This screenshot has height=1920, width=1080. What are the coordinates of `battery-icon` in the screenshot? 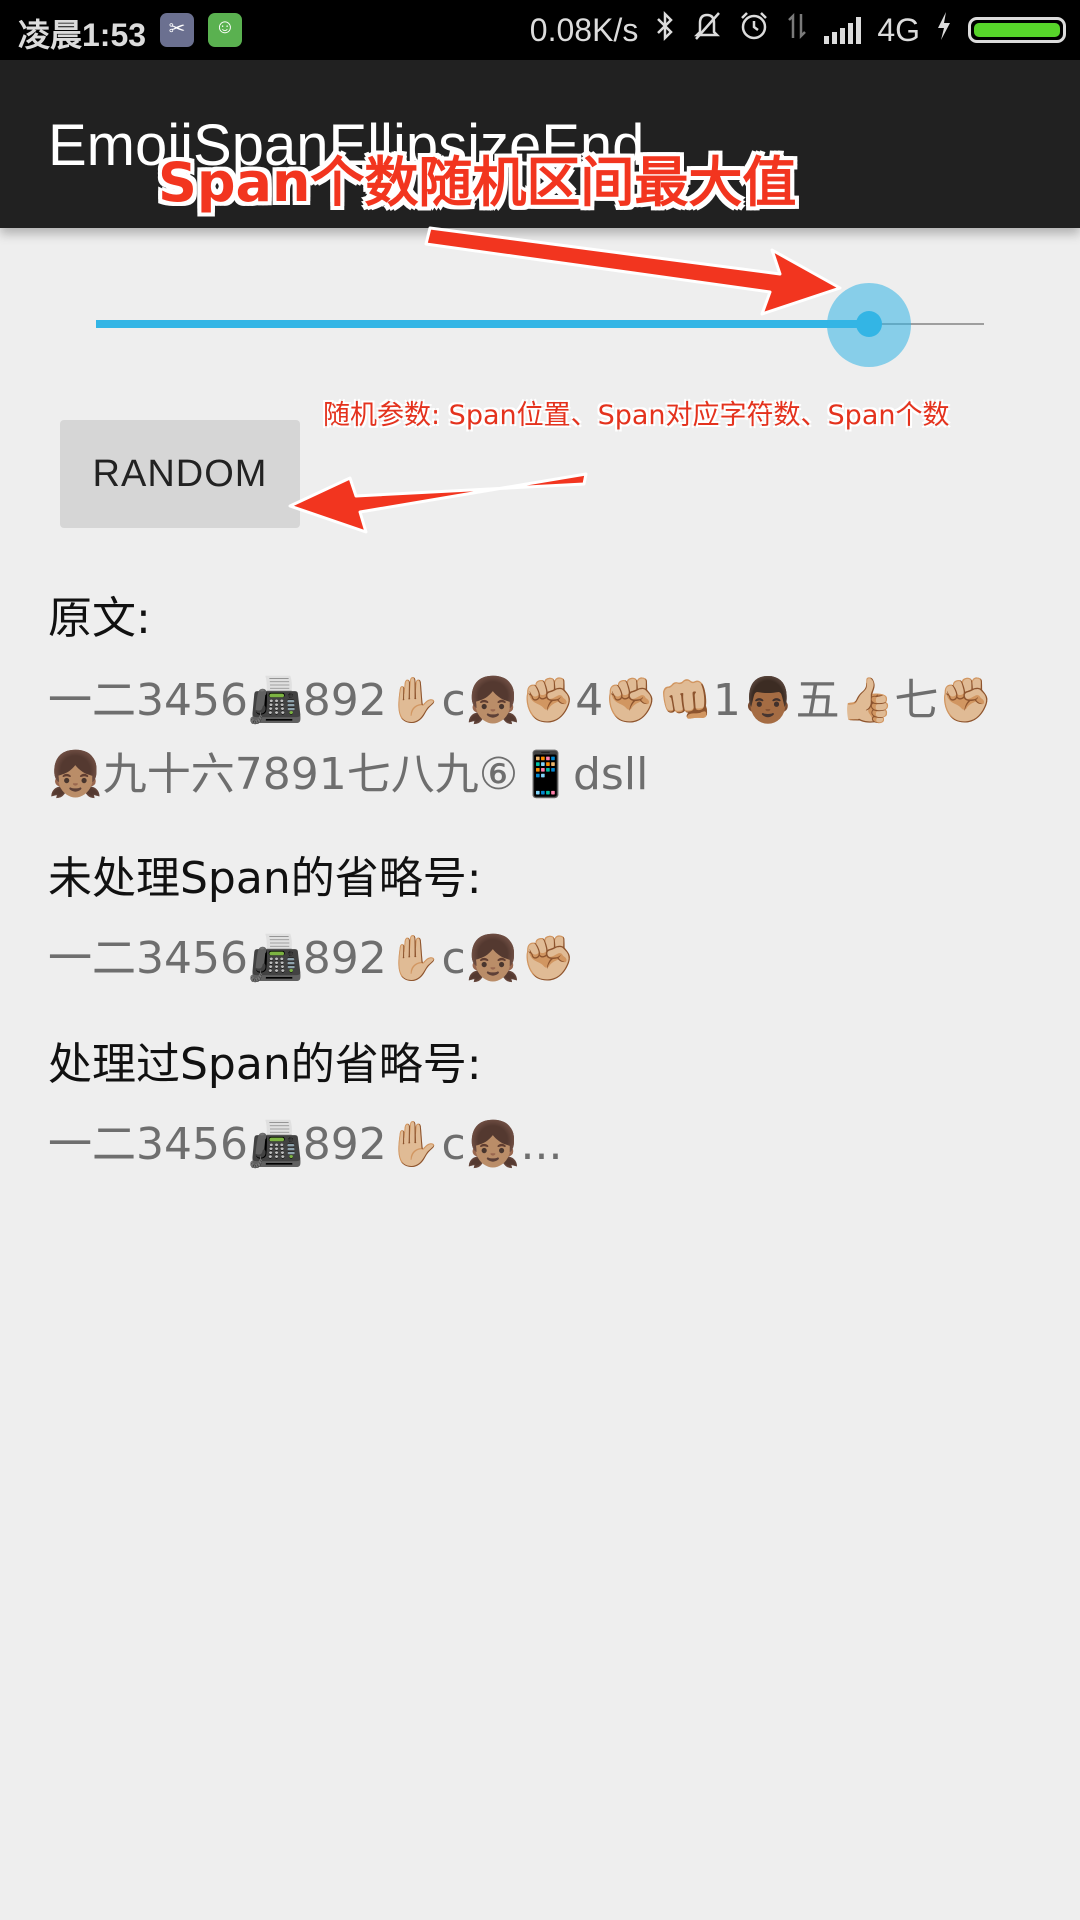 It's located at (1017, 30).